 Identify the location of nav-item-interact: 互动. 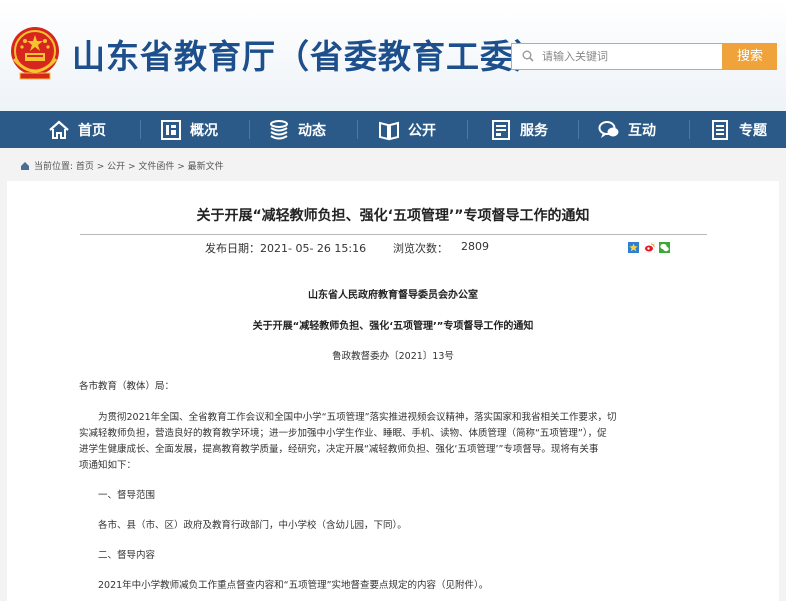
(627, 129).